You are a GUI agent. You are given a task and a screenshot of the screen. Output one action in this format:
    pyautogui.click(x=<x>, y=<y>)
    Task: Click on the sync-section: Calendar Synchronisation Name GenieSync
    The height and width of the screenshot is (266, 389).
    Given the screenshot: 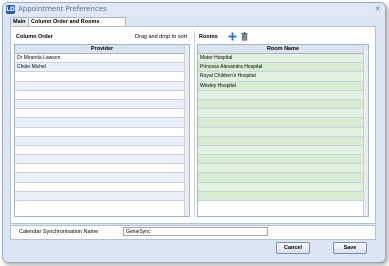 What is the action you would take?
    pyautogui.click(x=193, y=232)
    